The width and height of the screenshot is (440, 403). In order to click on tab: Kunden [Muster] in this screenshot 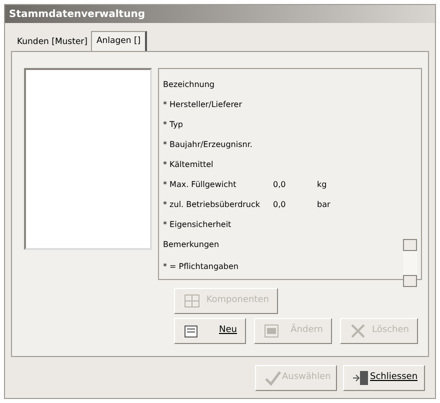, I will do `click(52, 42)`.